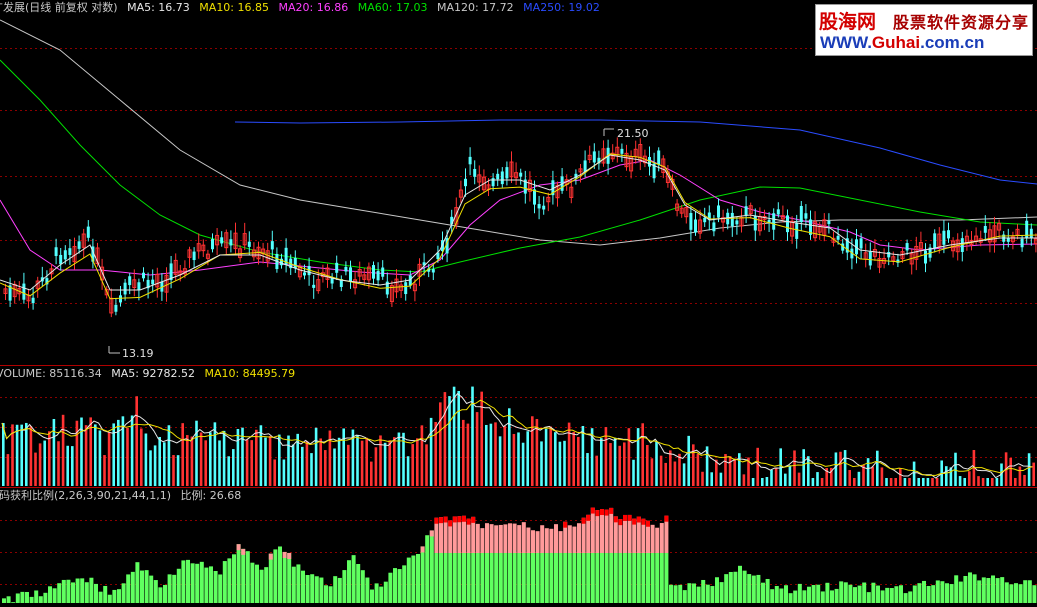 The height and width of the screenshot is (607, 1037). Describe the element at coordinates (633, 133) in the screenshot. I see `high-price-marker: 21.50` at that location.